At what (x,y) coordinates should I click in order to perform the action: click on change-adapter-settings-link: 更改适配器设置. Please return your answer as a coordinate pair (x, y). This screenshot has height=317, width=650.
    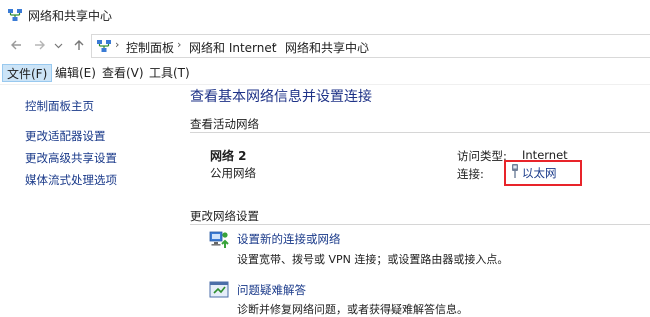
    Looking at the image, I should click on (65, 136).